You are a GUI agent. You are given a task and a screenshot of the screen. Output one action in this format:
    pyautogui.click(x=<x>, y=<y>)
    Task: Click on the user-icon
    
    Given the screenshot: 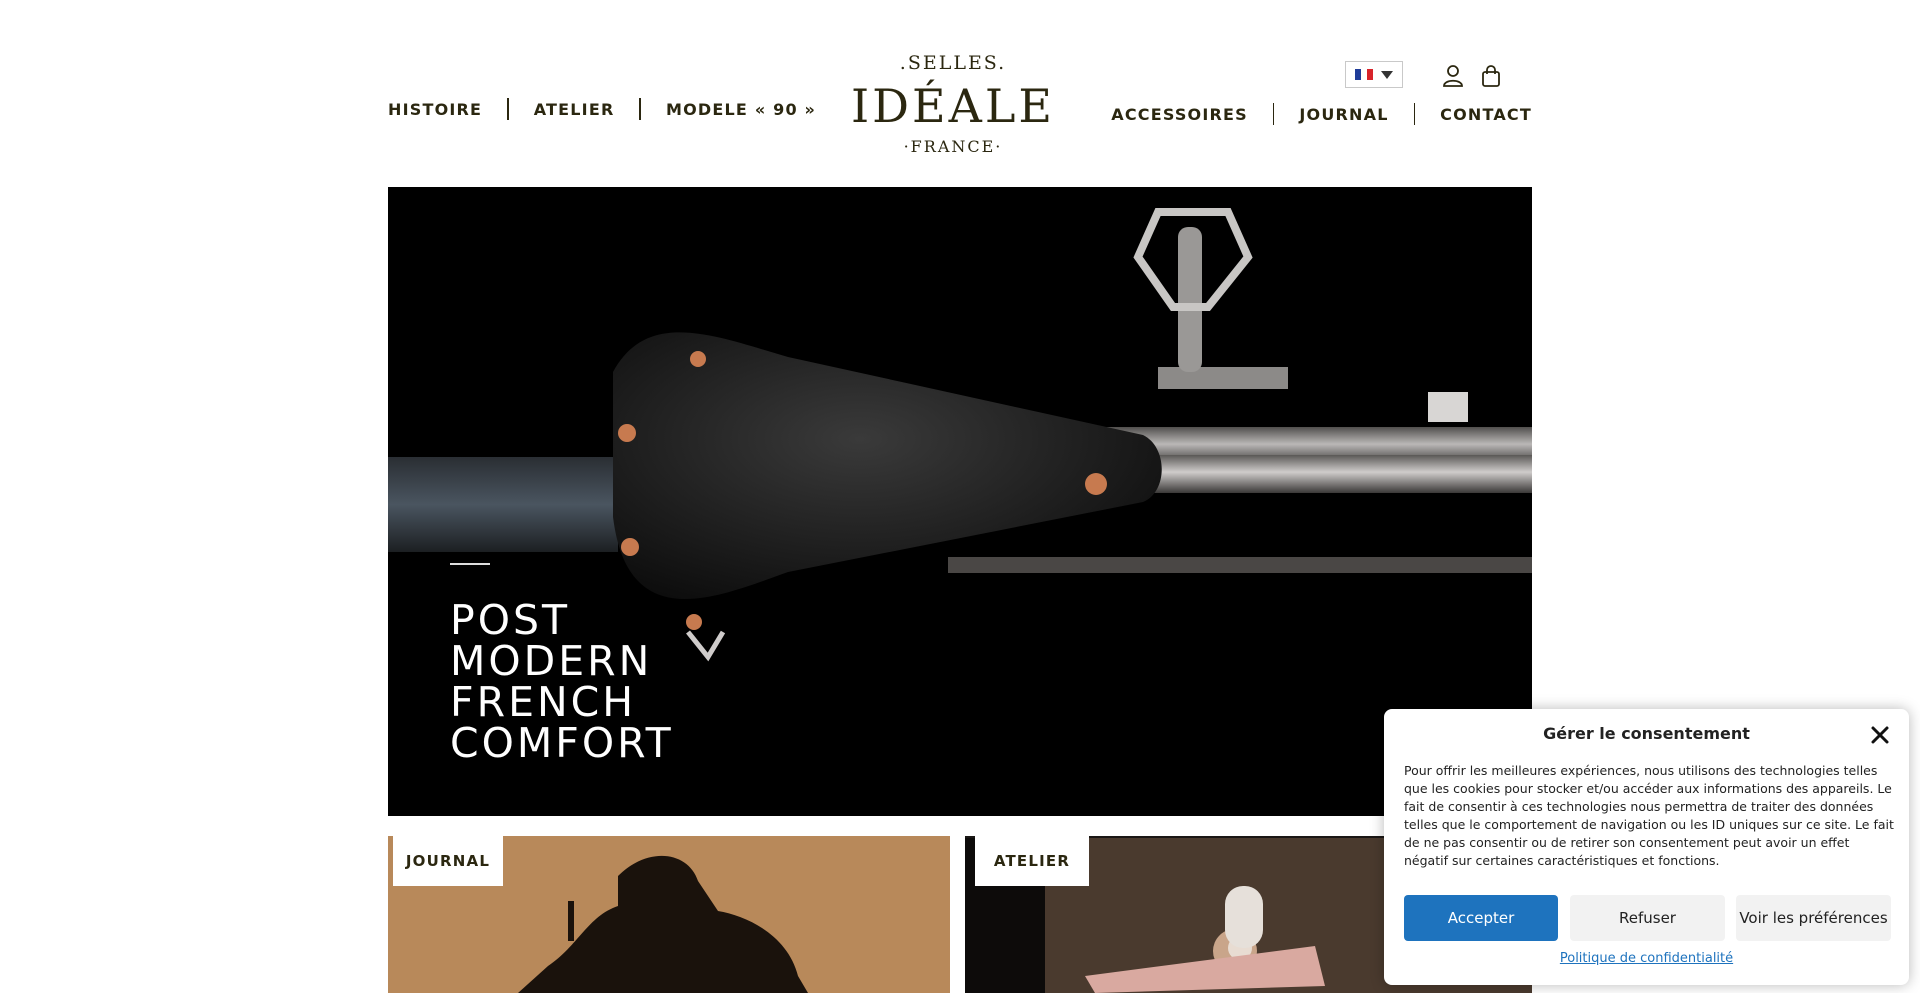 What is the action you would take?
    pyautogui.click(x=1453, y=76)
    